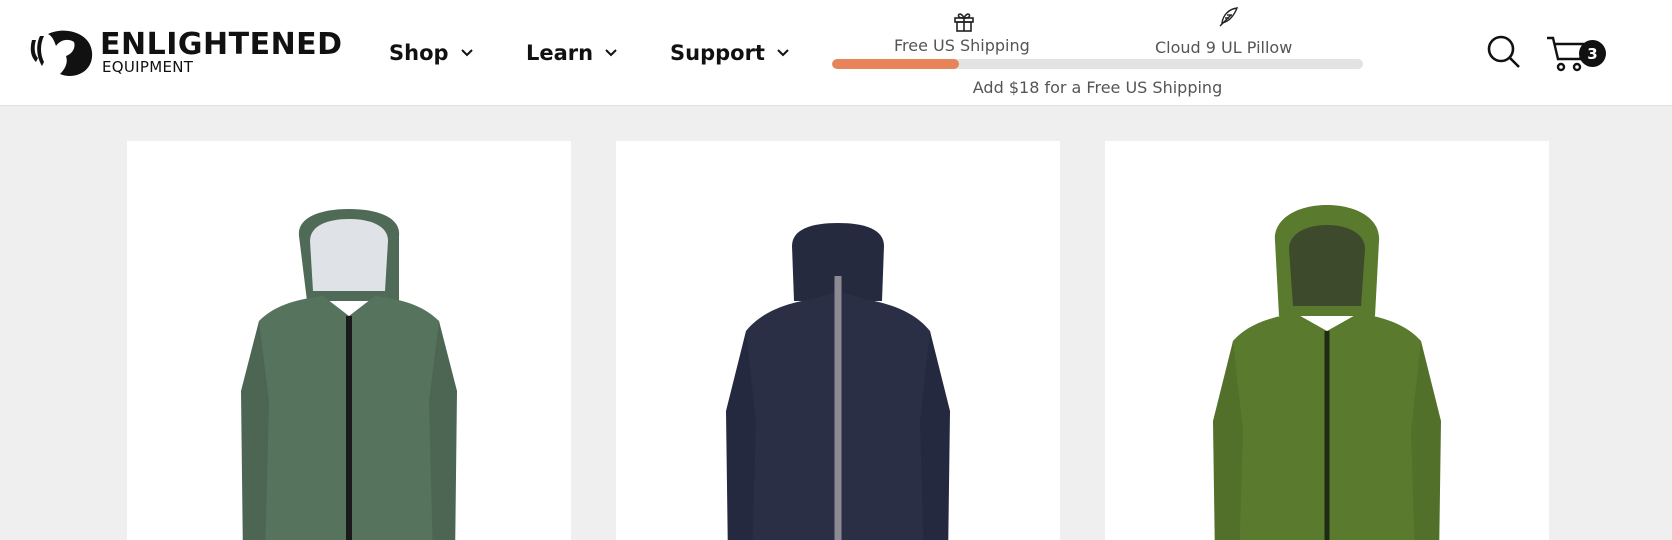  I want to click on nav-learn-label: Learn, so click(560, 53).